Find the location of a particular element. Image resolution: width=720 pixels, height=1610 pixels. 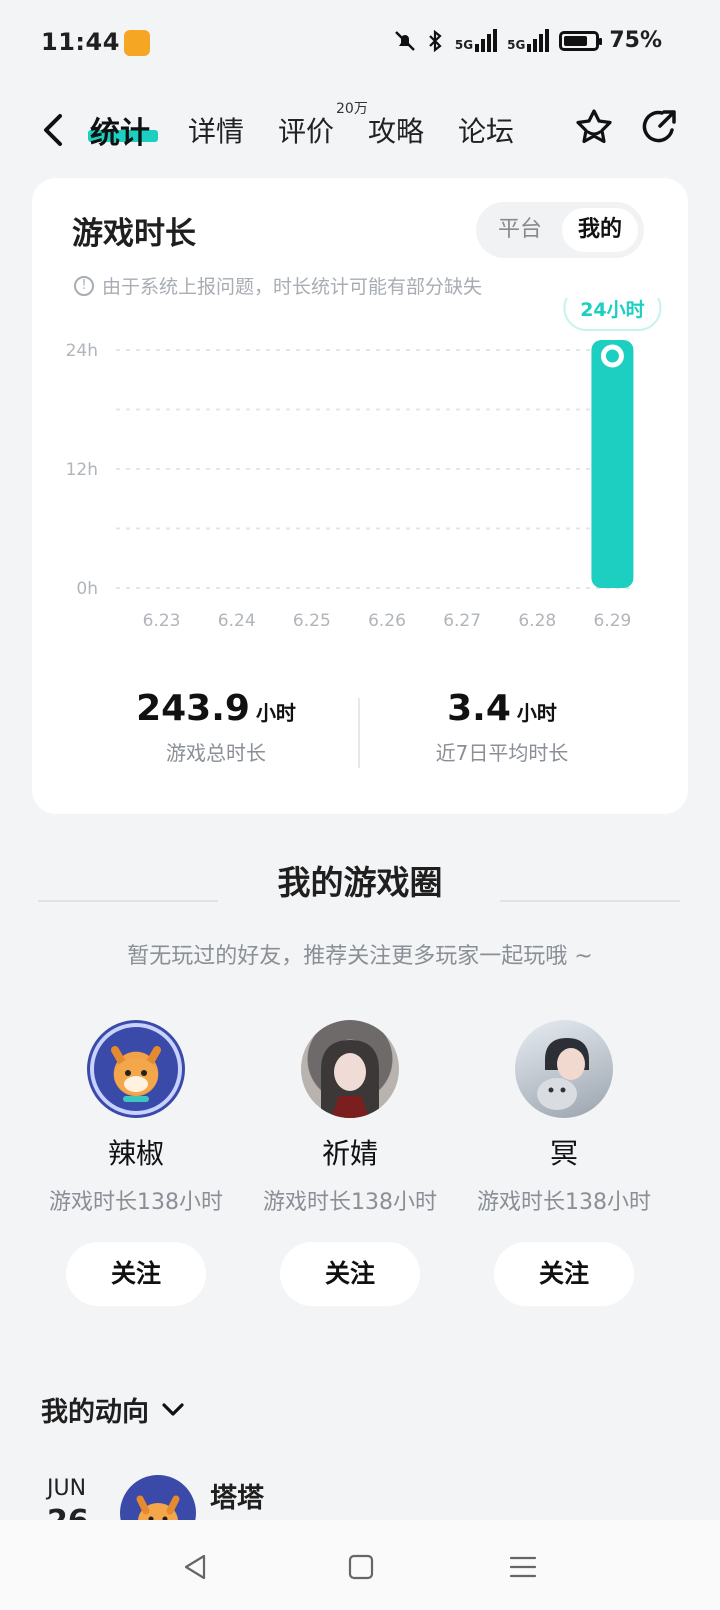

bluetooth-icon is located at coordinates (435, 40).